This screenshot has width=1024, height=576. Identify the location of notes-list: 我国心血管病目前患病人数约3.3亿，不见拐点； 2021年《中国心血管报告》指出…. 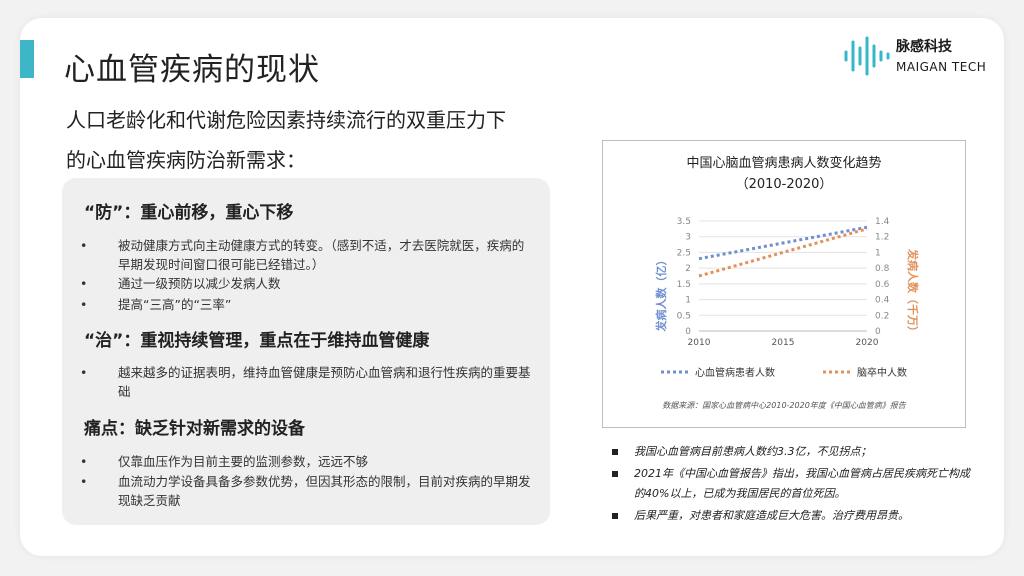
(792, 485).